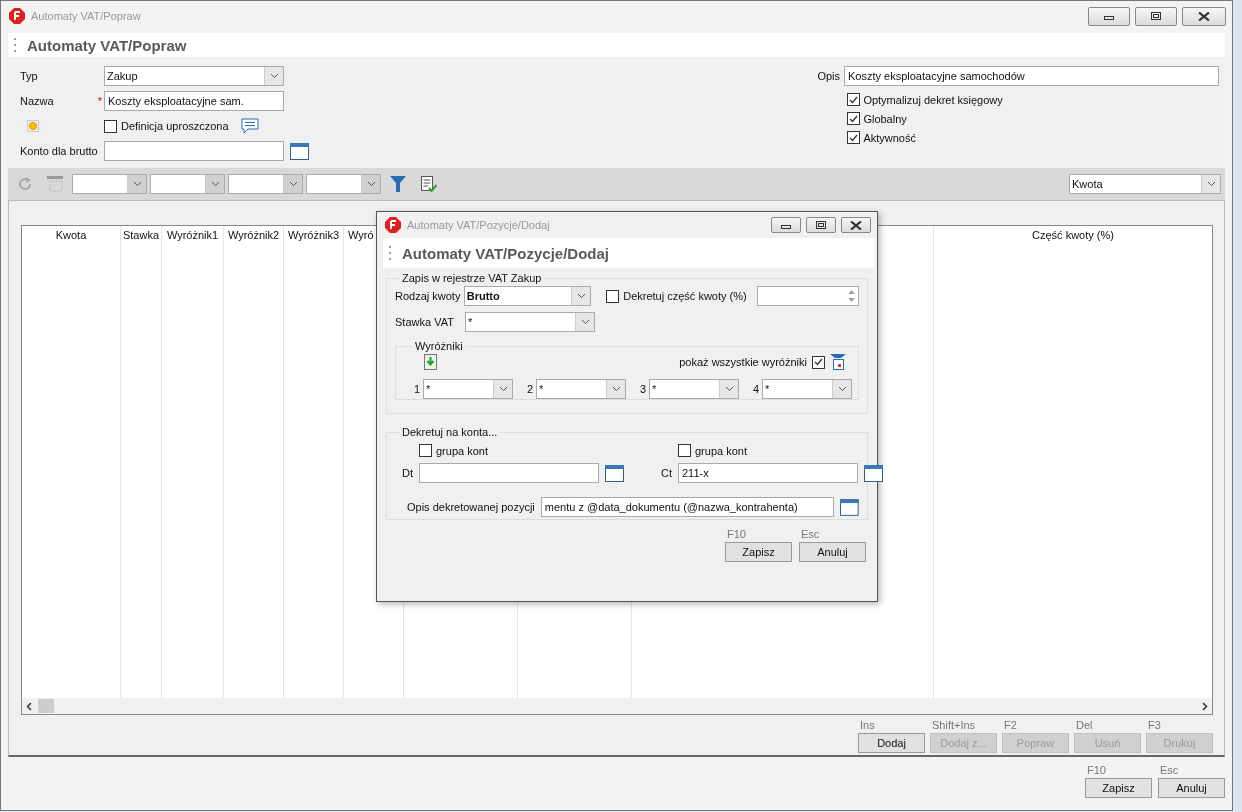  What do you see at coordinates (1154, 726) in the screenshot?
I see `shortcut-label: F3` at bounding box center [1154, 726].